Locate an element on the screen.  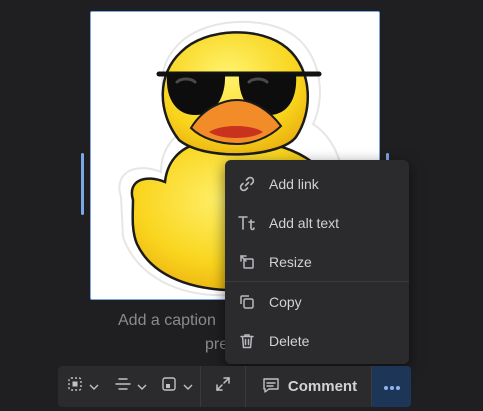
menu-item-add-link: Add link is located at coordinates (317, 183).